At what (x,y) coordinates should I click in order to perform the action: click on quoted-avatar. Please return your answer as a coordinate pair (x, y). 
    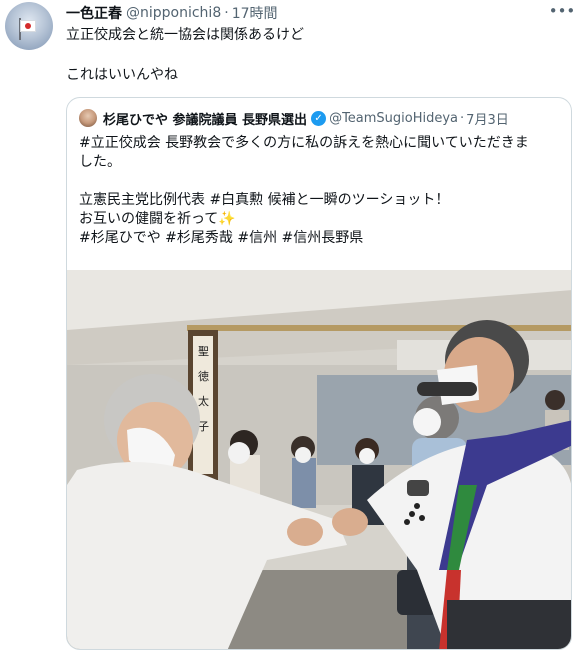
    Looking at the image, I should click on (88, 118).